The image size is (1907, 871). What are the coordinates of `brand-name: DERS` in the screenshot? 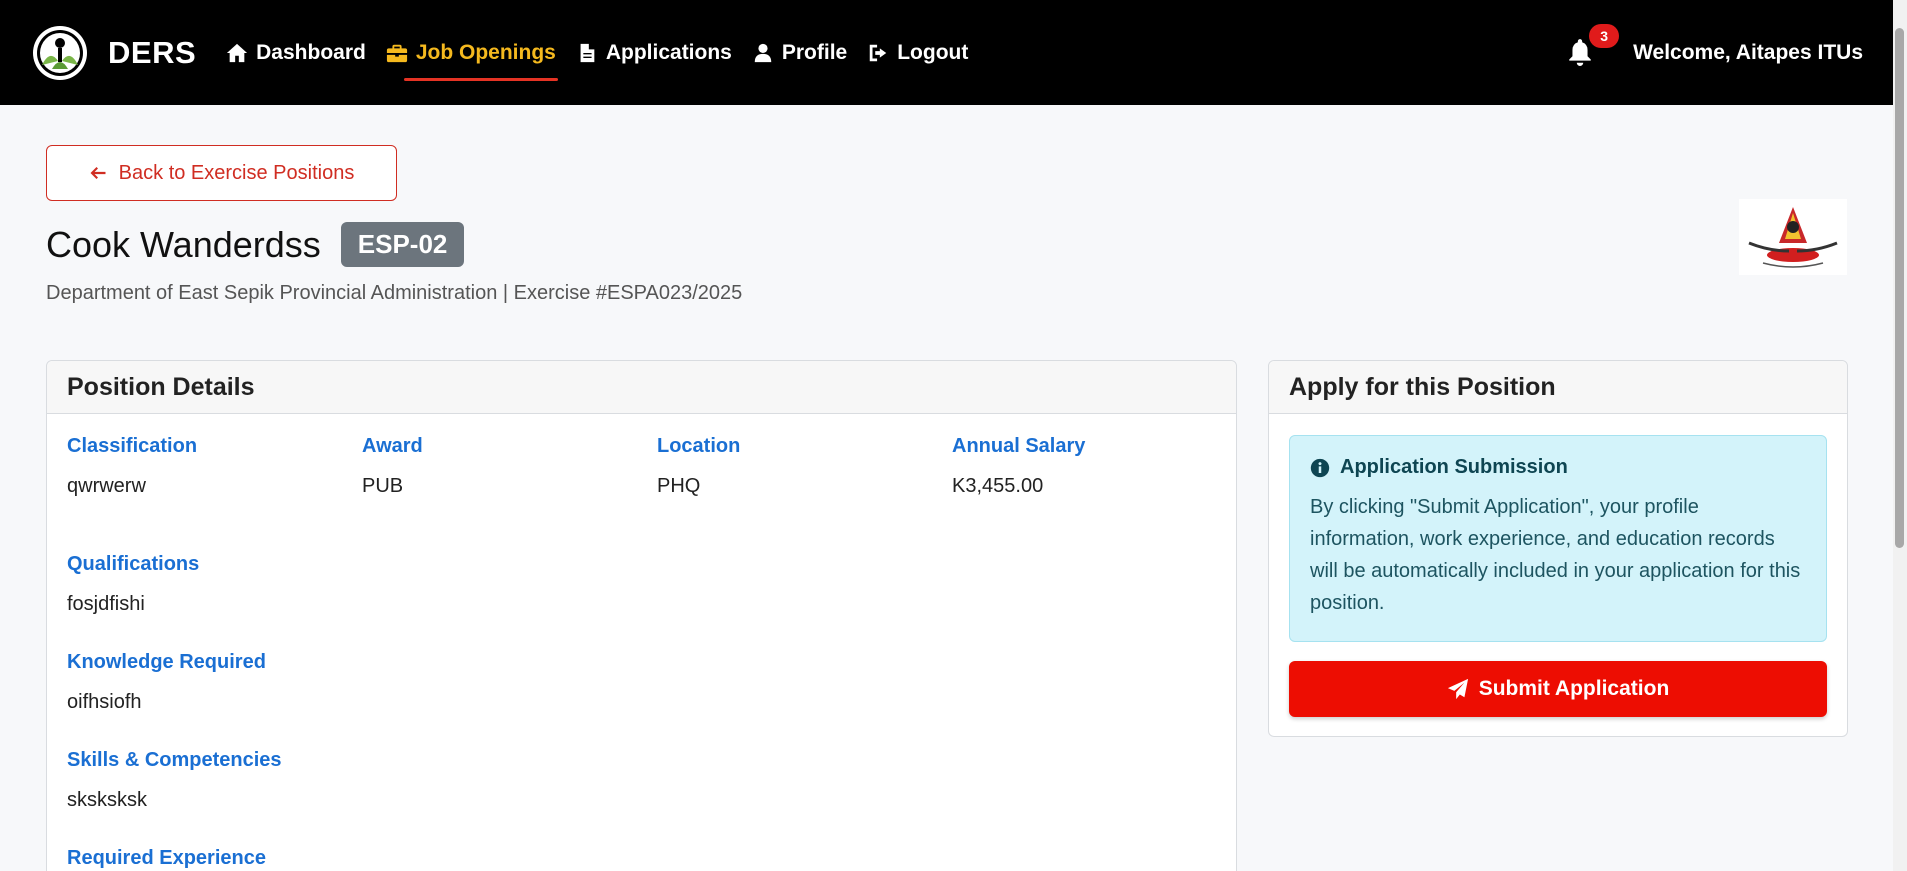 It's located at (152, 52).